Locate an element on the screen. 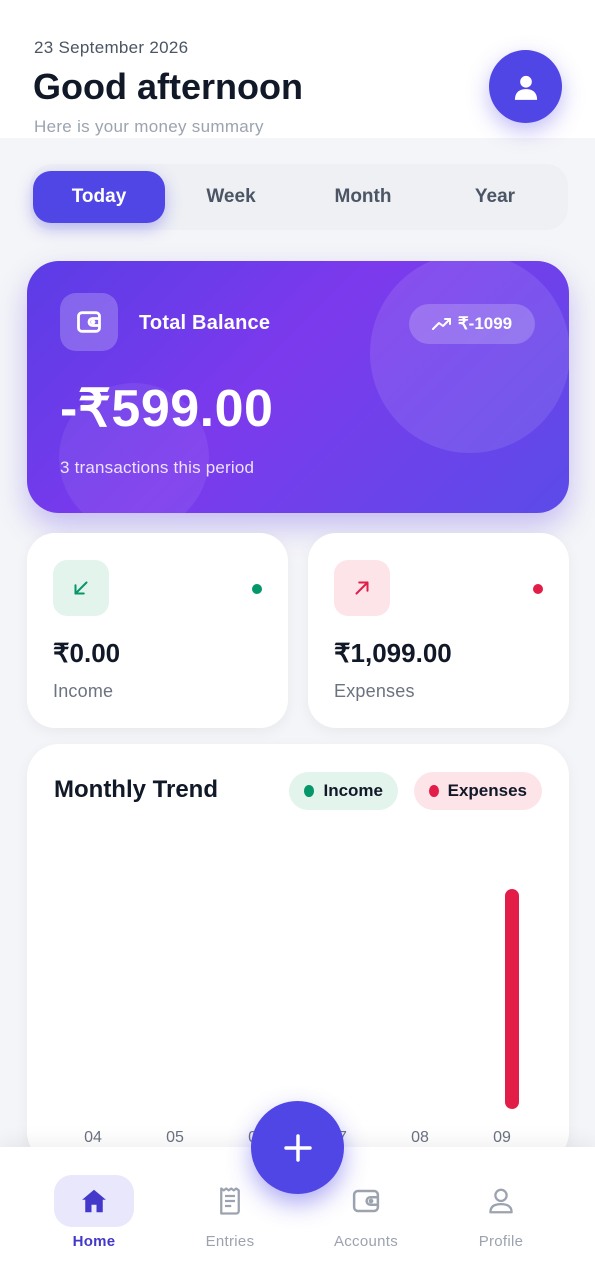 The image size is (595, 1280). tab-week: Week is located at coordinates (231, 197).